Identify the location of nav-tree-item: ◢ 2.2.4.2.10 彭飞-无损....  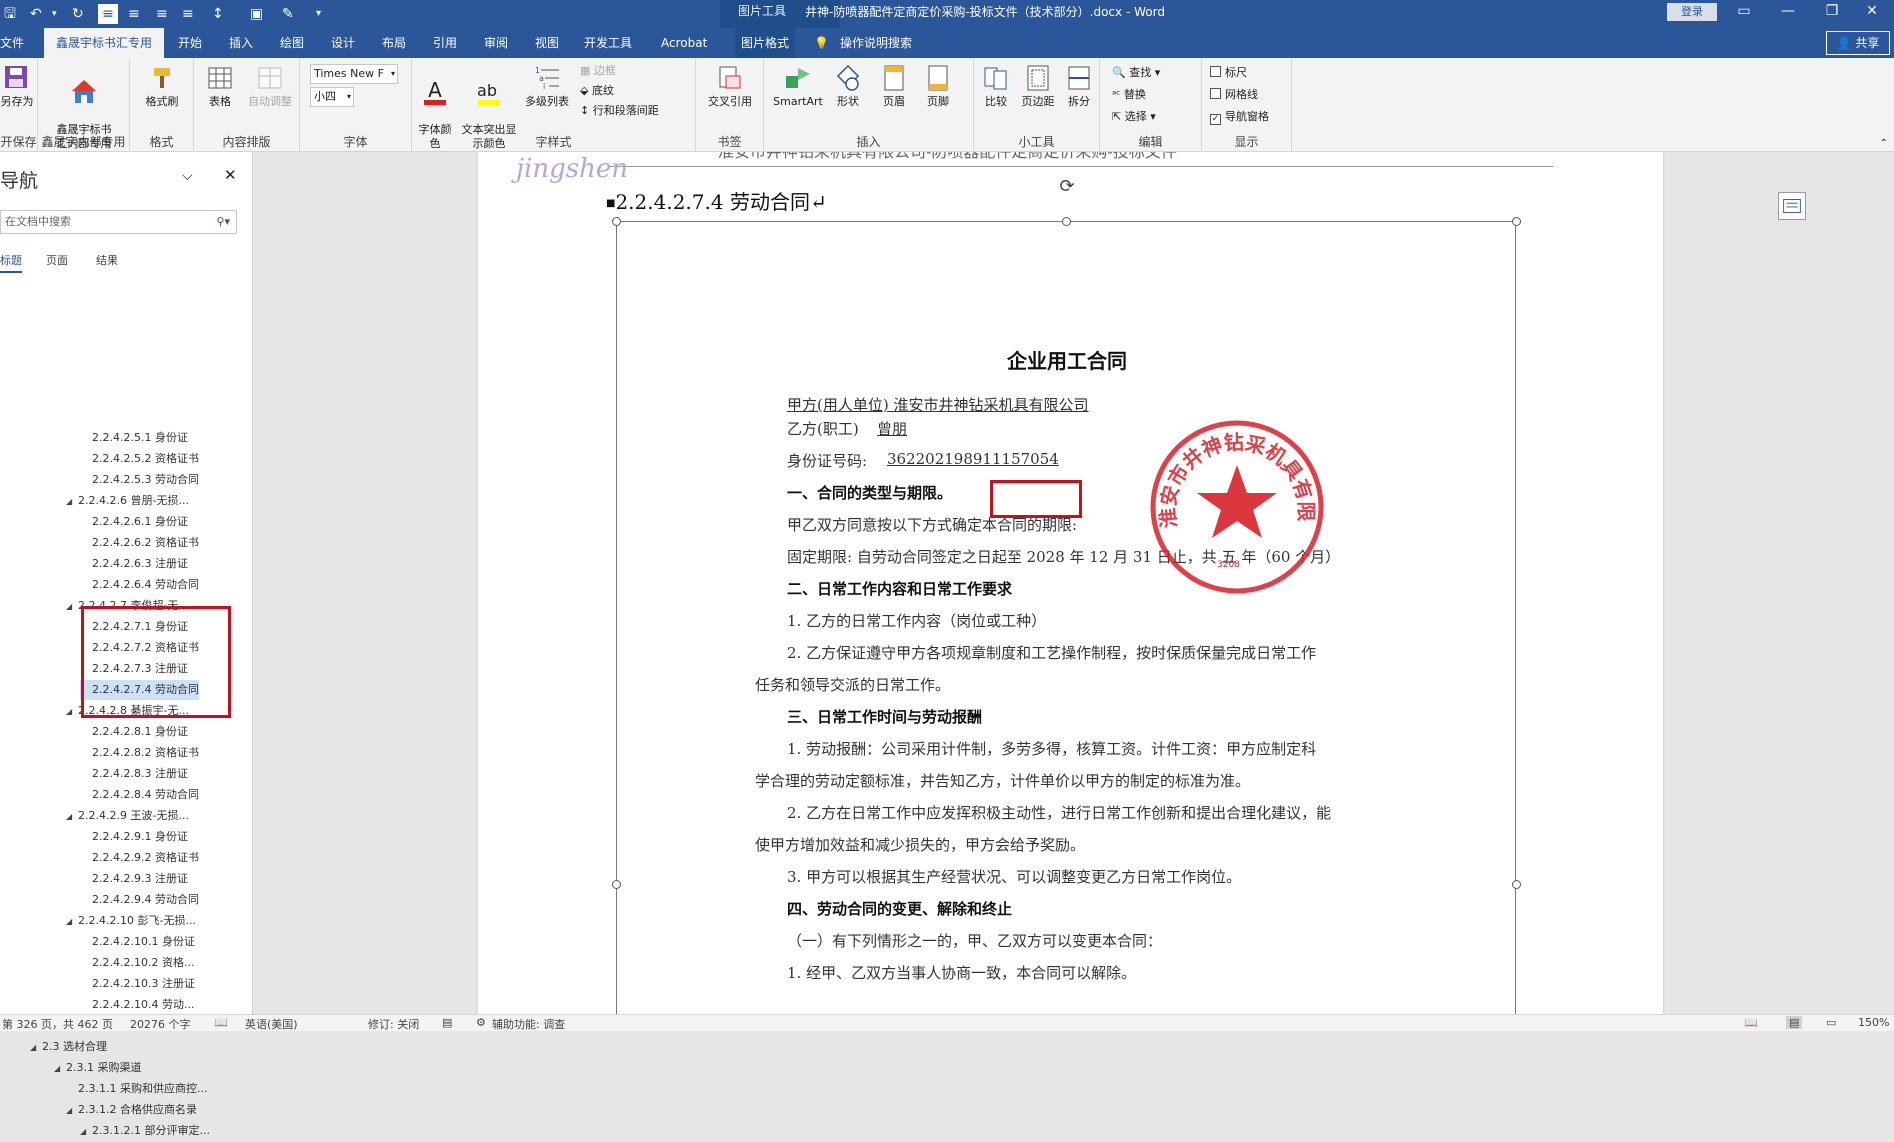
(131, 921).